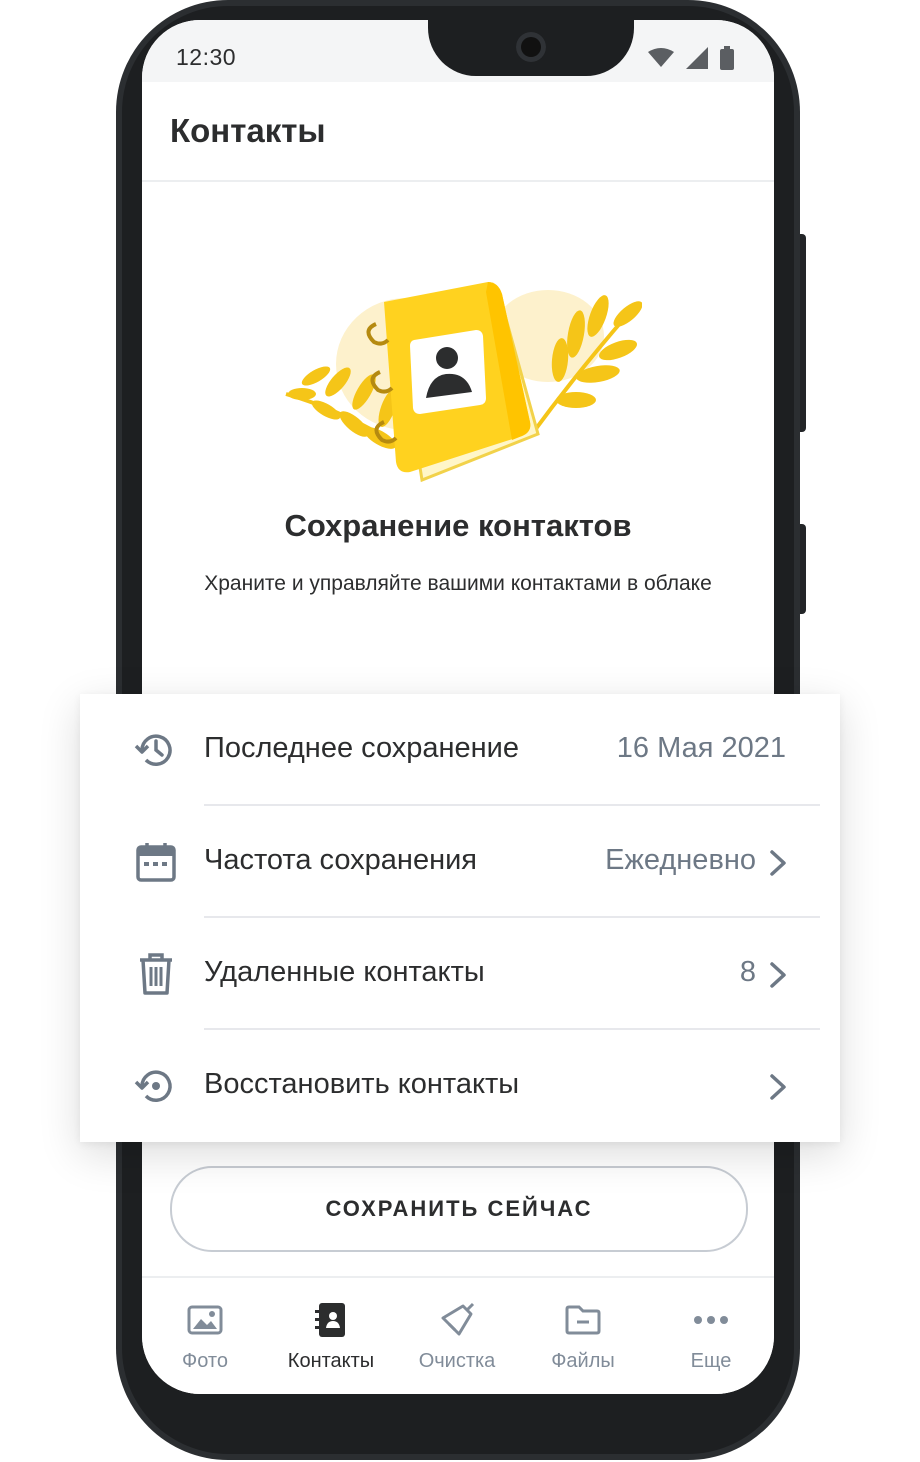 This screenshot has height=1462, width=920. What do you see at coordinates (661, 57) in the screenshot?
I see `wifi-icon` at bounding box center [661, 57].